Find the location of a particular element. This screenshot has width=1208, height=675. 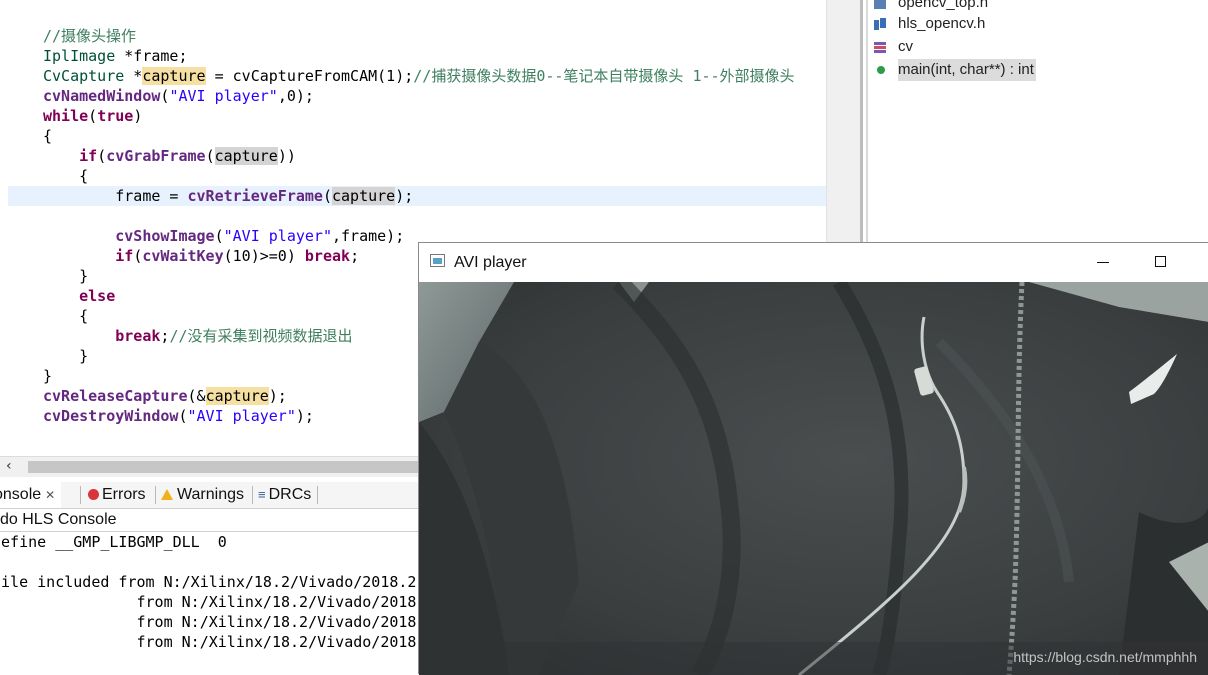

minimize-button is located at coordinates (1103, 263).